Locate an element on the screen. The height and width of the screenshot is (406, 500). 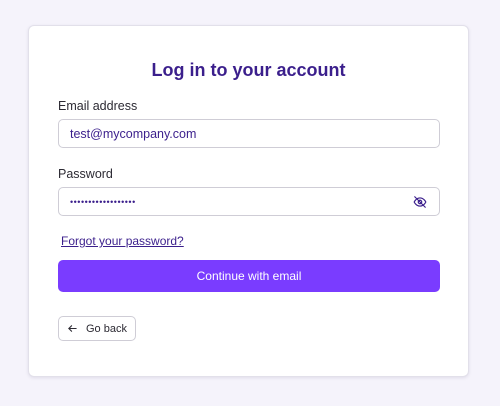
password-field is located at coordinates (241, 201).